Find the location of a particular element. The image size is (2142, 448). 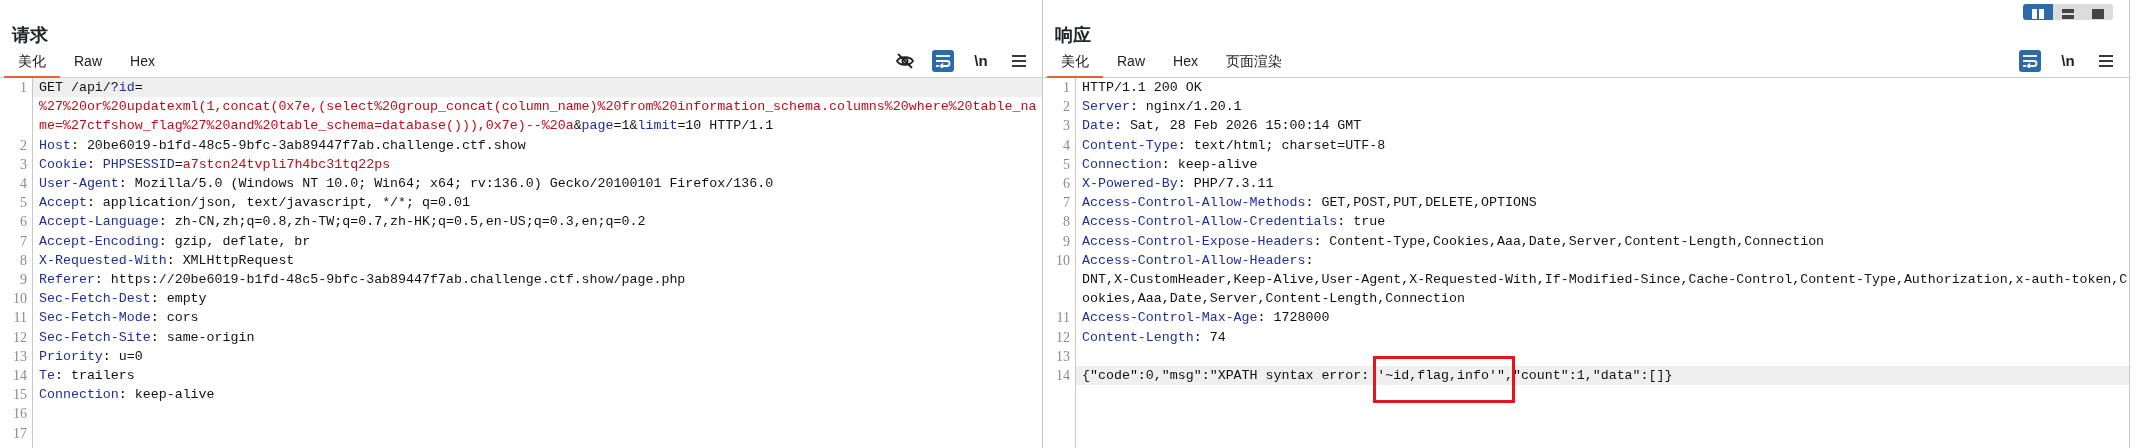

code-line: Accept-Encoding: gzip, deflate, br is located at coordinates (175, 241).